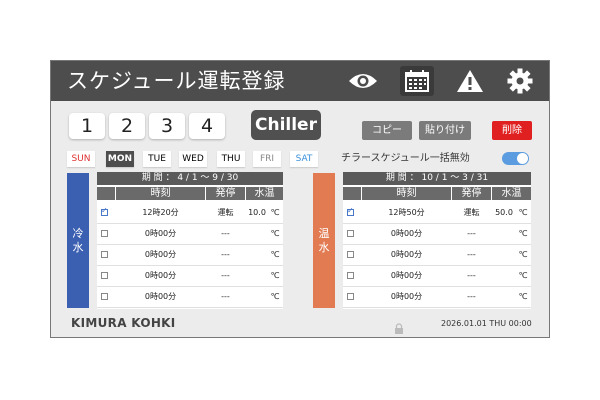 The height and width of the screenshot is (400, 600). I want to click on day-fri: FRI, so click(267, 159).